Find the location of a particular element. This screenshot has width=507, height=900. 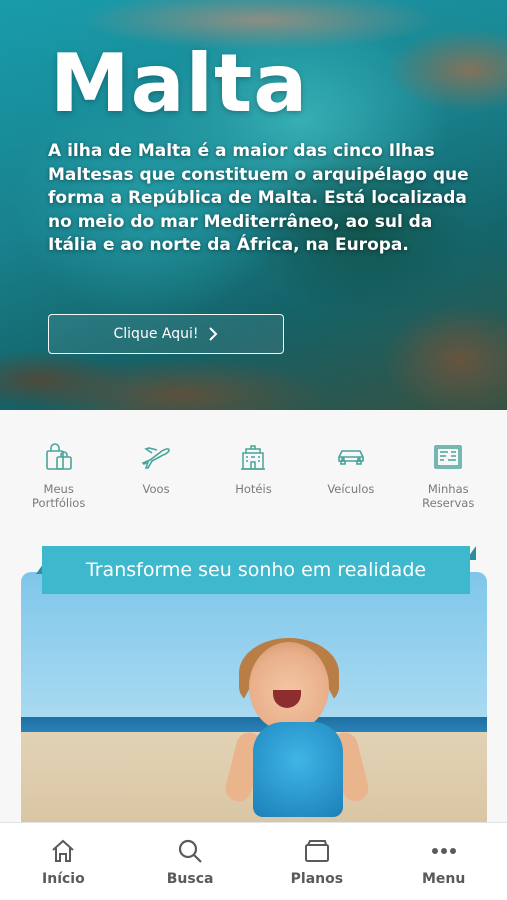

hero-title: Malta is located at coordinates (179, 83).